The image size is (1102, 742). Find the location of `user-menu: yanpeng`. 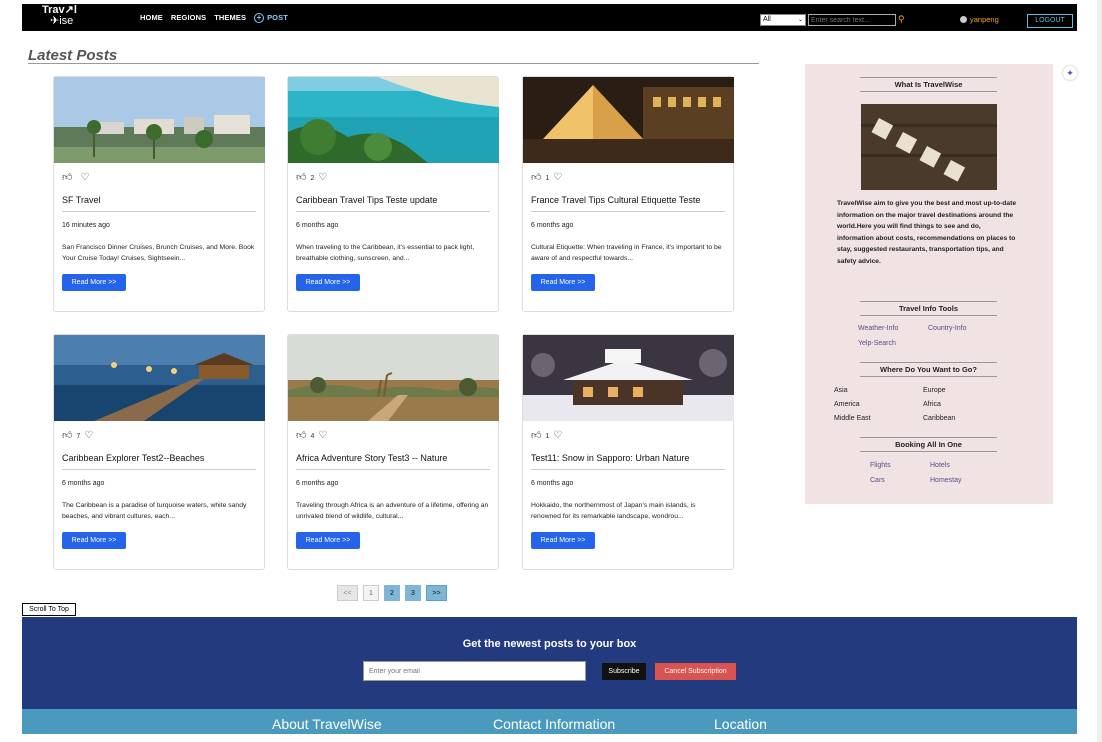

user-menu: yanpeng is located at coordinates (979, 19).